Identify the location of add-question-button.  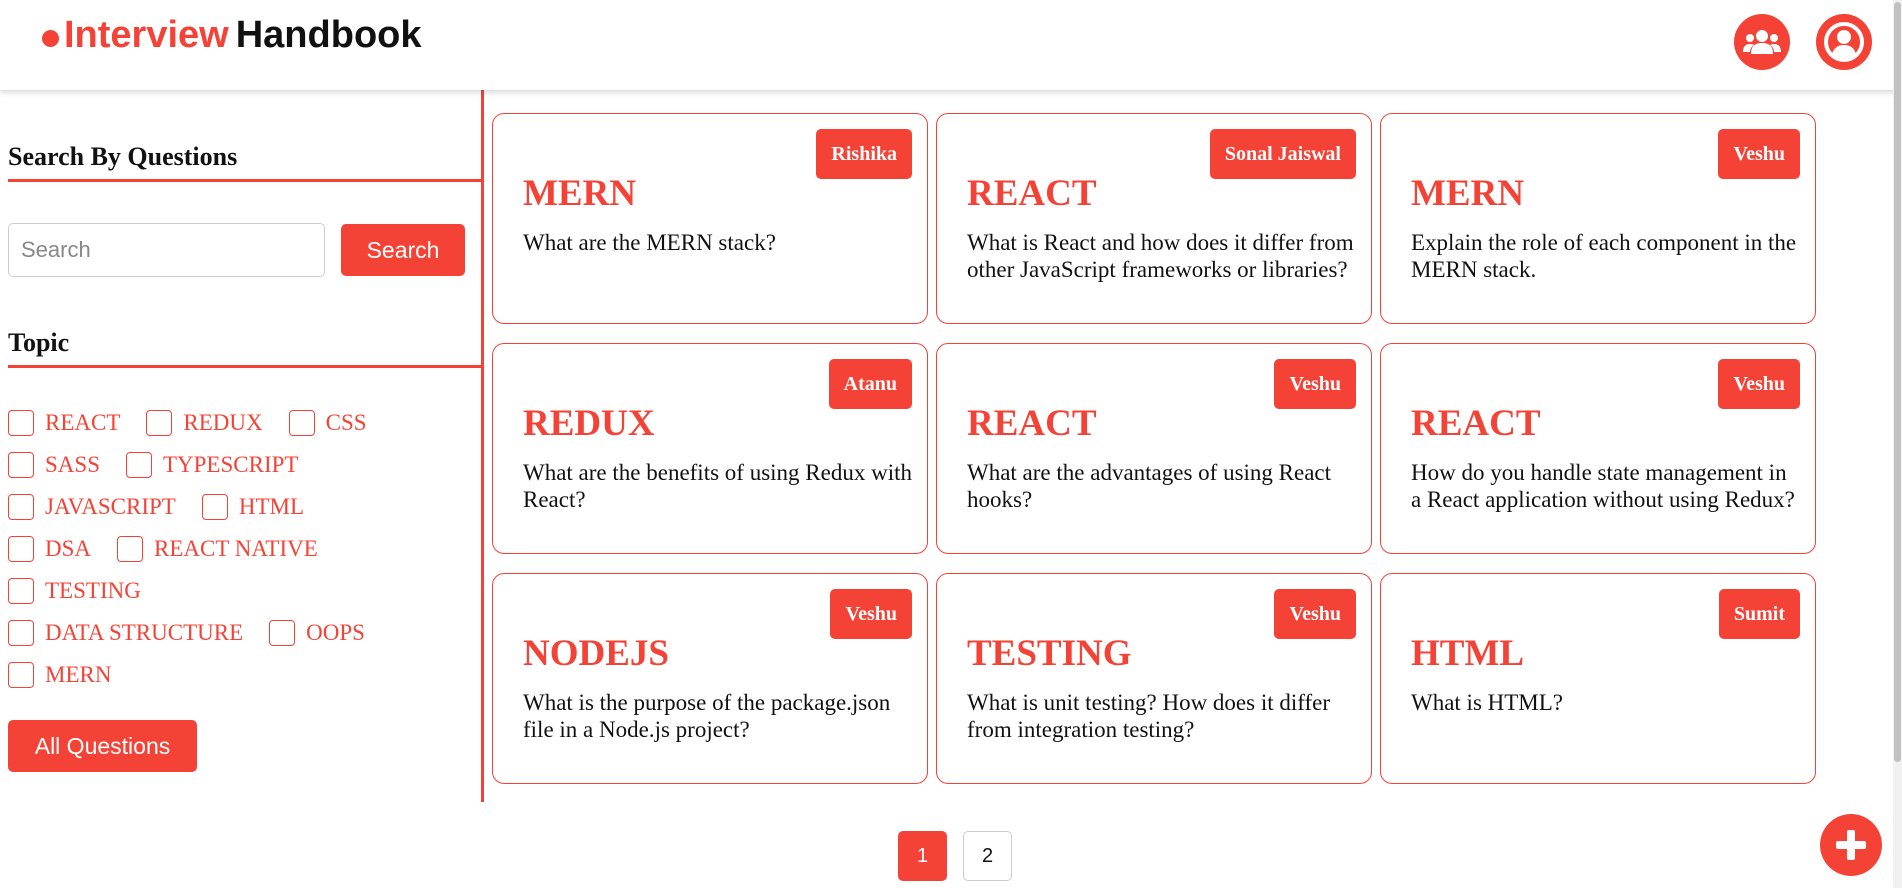
(1851, 845).